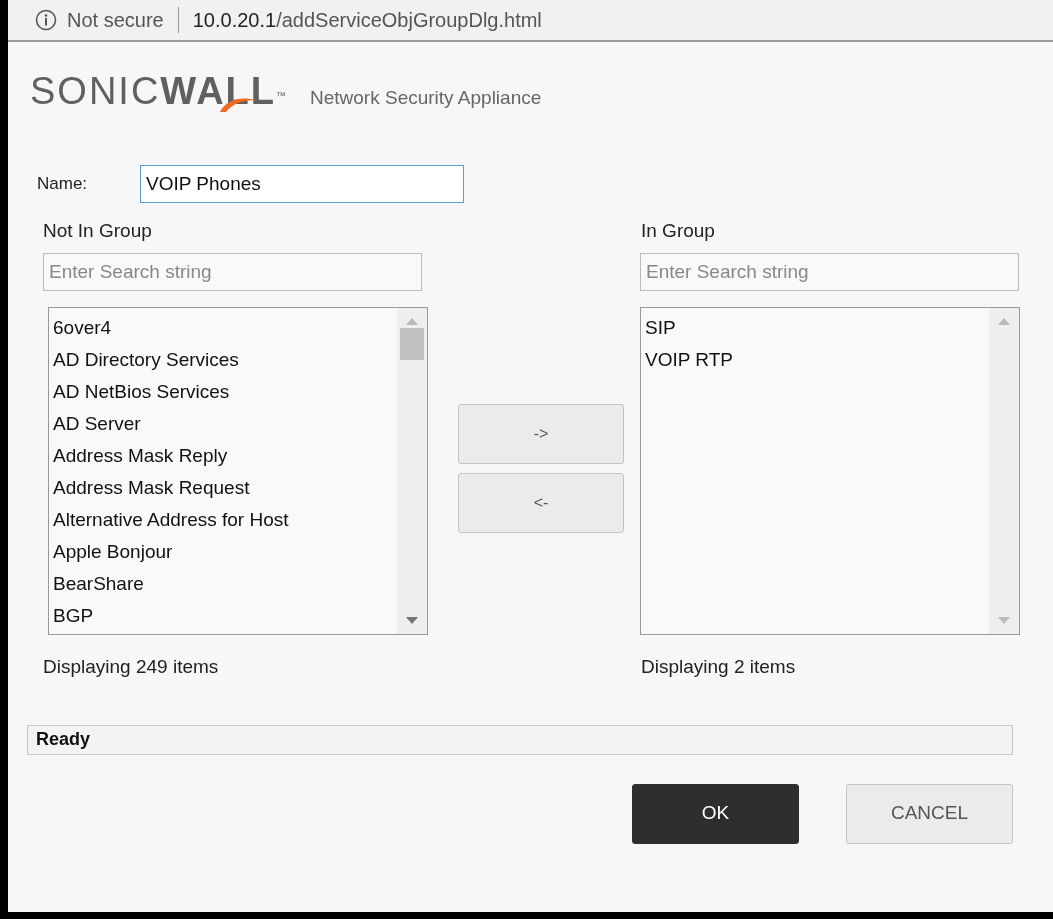 Image resolution: width=1053 pixels, height=919 pixels. I want to click on logo: SONICWALL$^{™}$, so click(159, 93).